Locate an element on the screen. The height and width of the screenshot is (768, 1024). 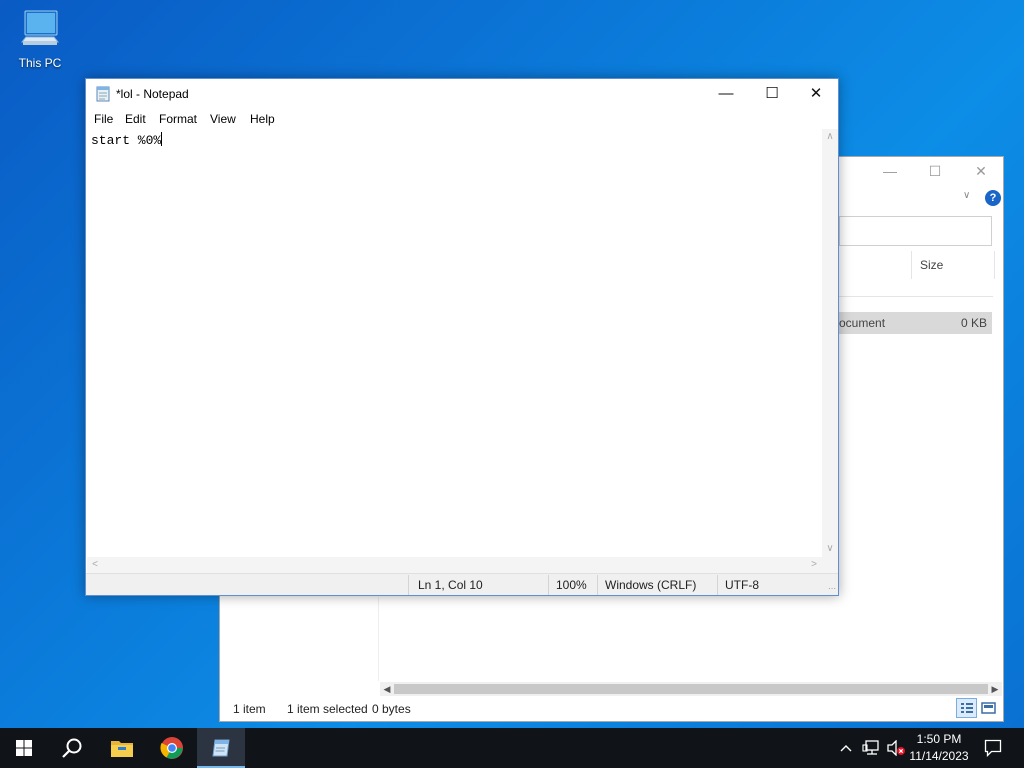
action-center-button is located at coordinates (993, 748).